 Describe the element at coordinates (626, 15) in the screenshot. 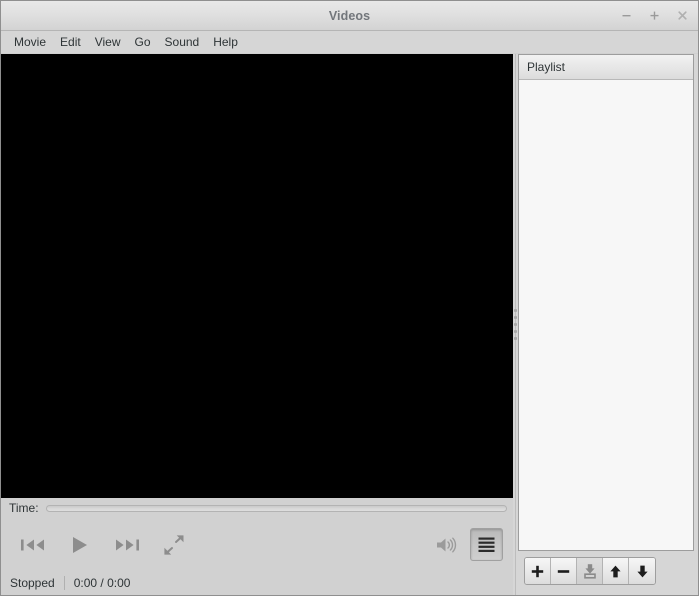

I see `minimize-icon` at that location.